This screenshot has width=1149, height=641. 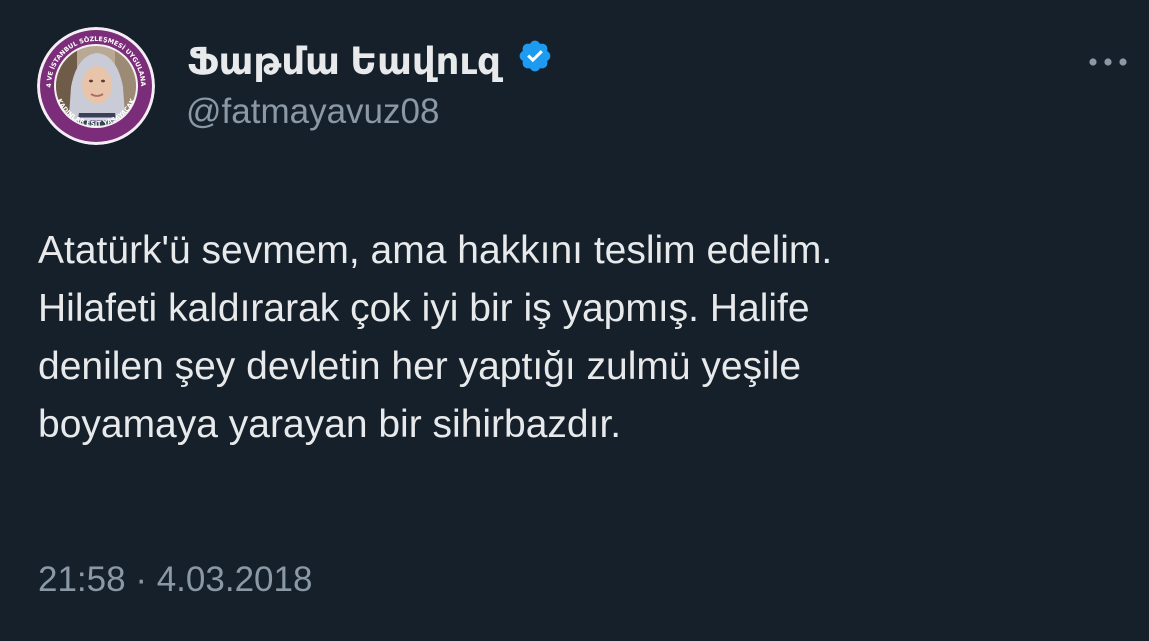 I want to click on user-handle: @fatmayavuz08, so click(x=312, y=112).